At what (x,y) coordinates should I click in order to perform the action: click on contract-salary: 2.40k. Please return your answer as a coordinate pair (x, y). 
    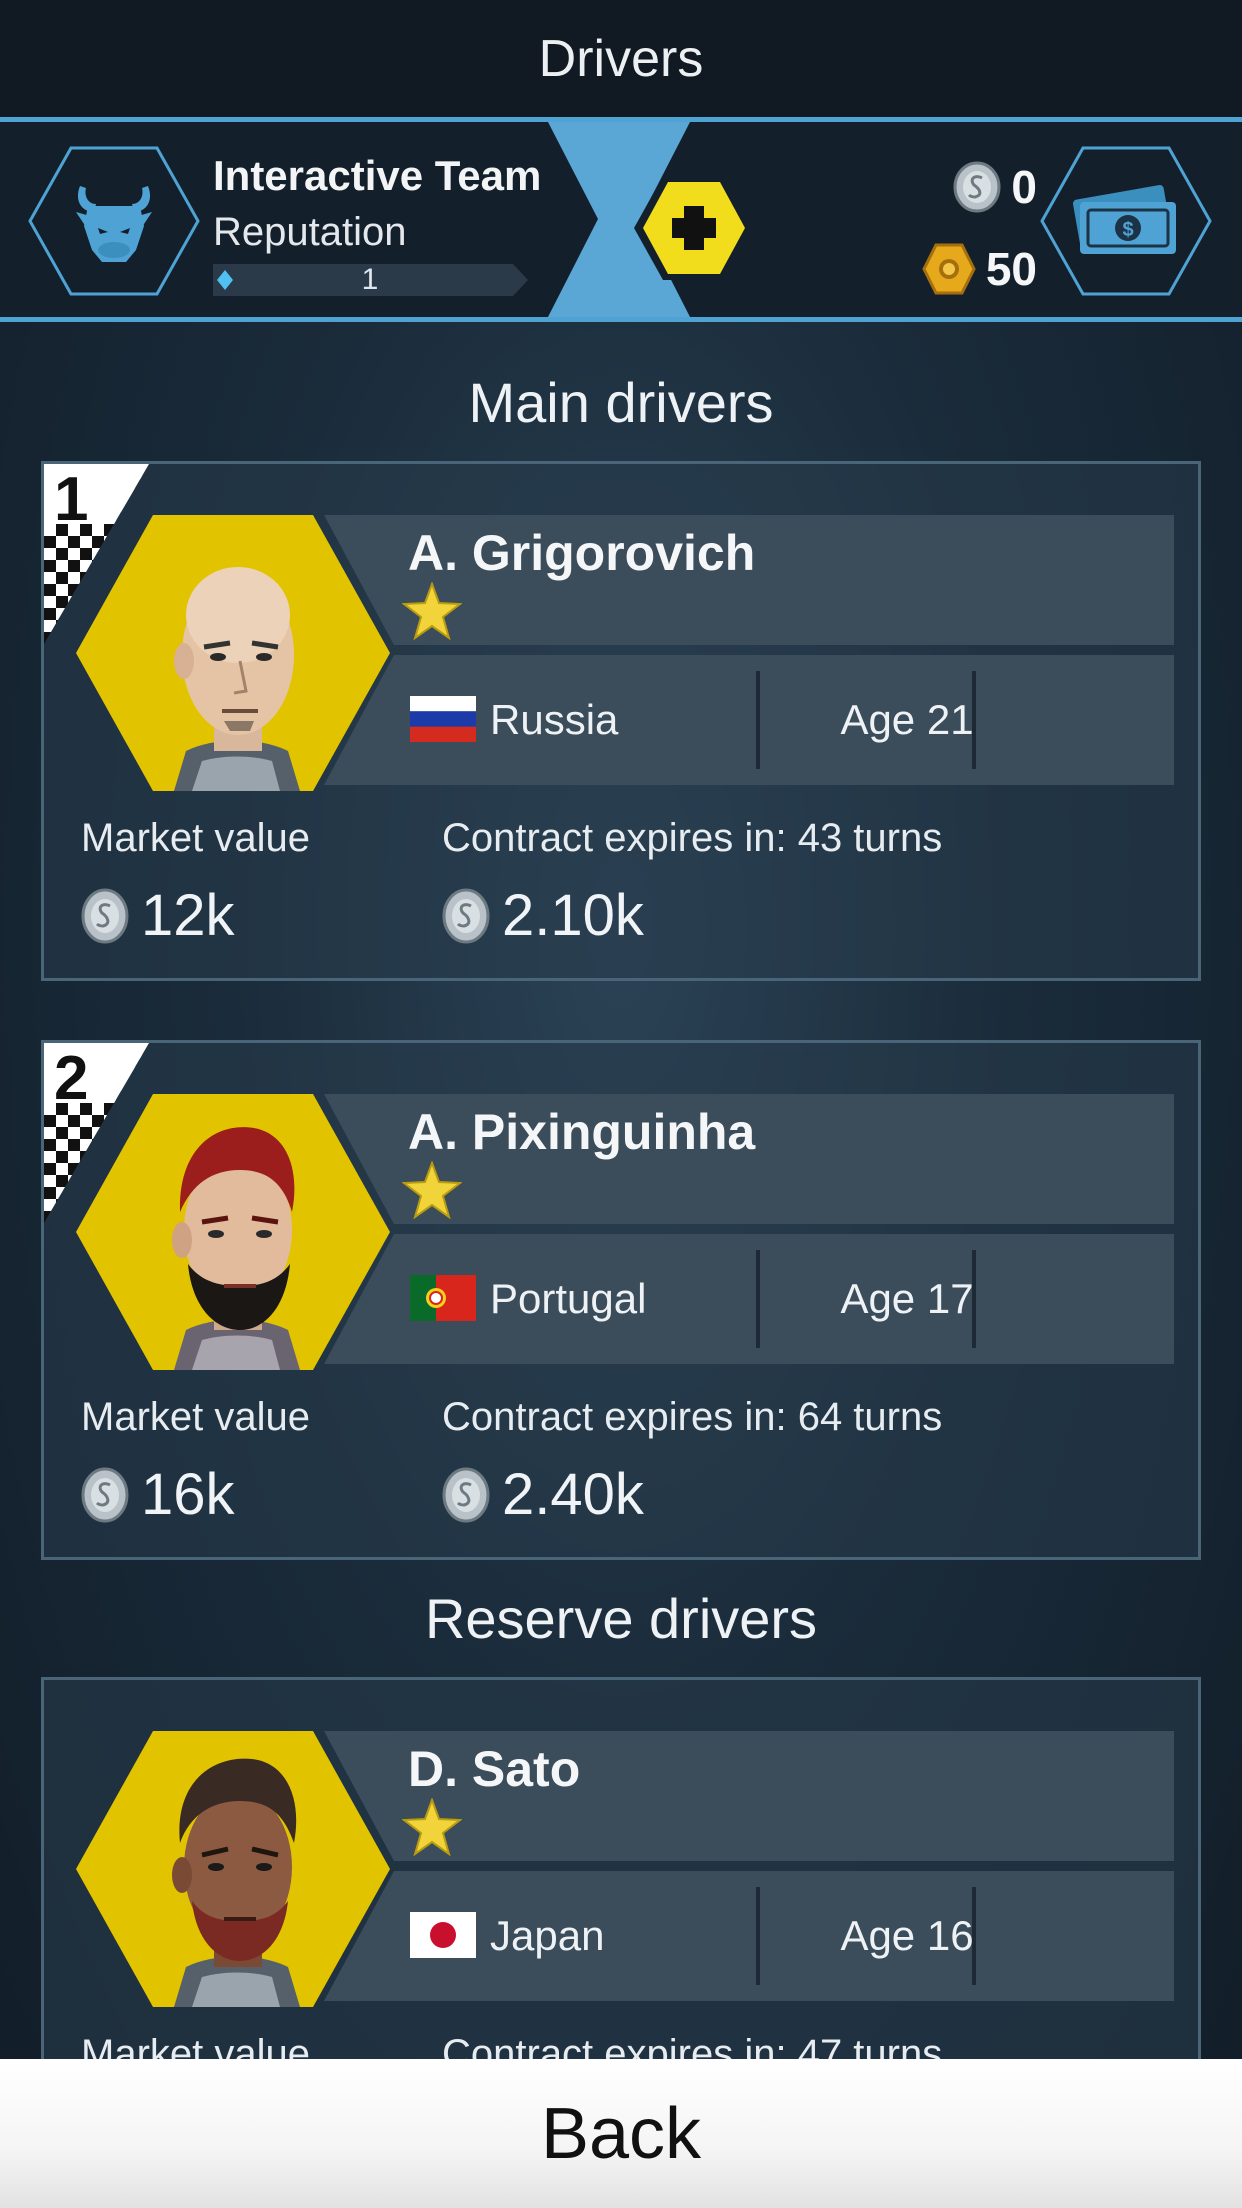
    Looking at the image, I should click on (543, 1494).